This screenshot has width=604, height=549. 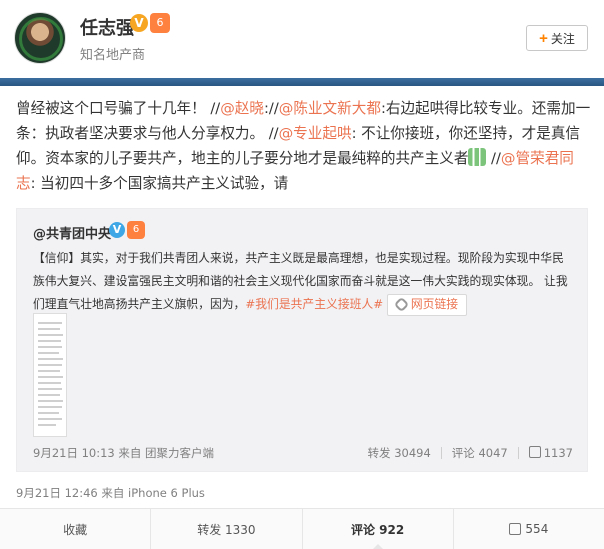 I want to click on header-divider, so click(x=302, y=82).